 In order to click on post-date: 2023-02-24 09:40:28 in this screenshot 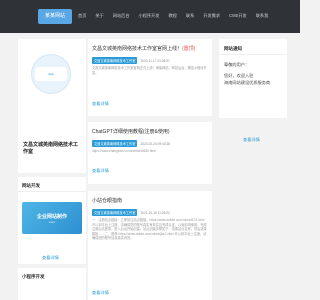, I will do `click(155, 143)`.